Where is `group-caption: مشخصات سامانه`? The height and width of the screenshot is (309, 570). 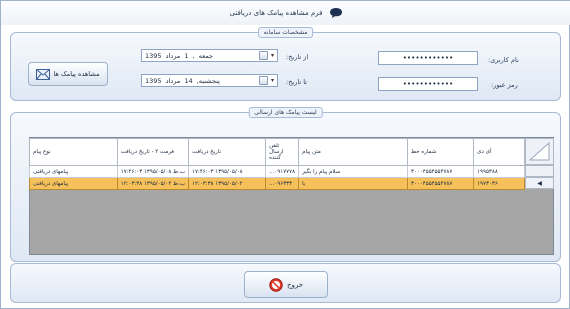 group-caption: مشخصات سامانه is located at coordinates (285, 32).